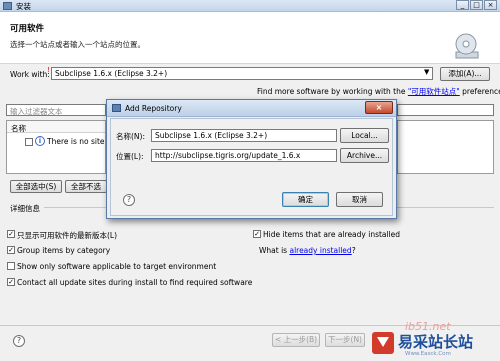 The image size is (500, 361). Describe the element at coordinates (75, 207) in the screenshot. I see `details-separator` at that location.